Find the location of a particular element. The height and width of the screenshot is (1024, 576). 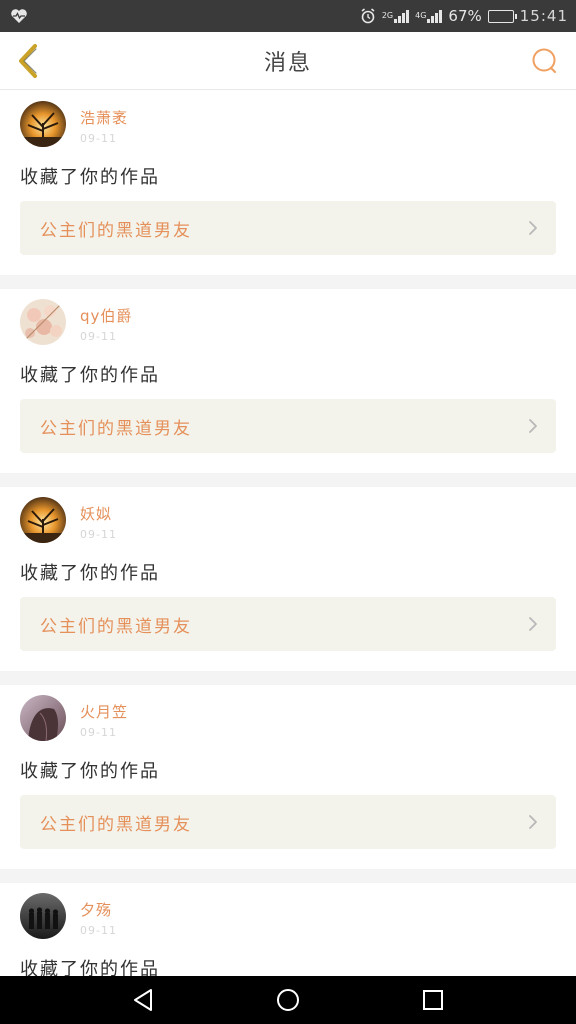

signal-icon: 2G is located at coordinates (395, 16).